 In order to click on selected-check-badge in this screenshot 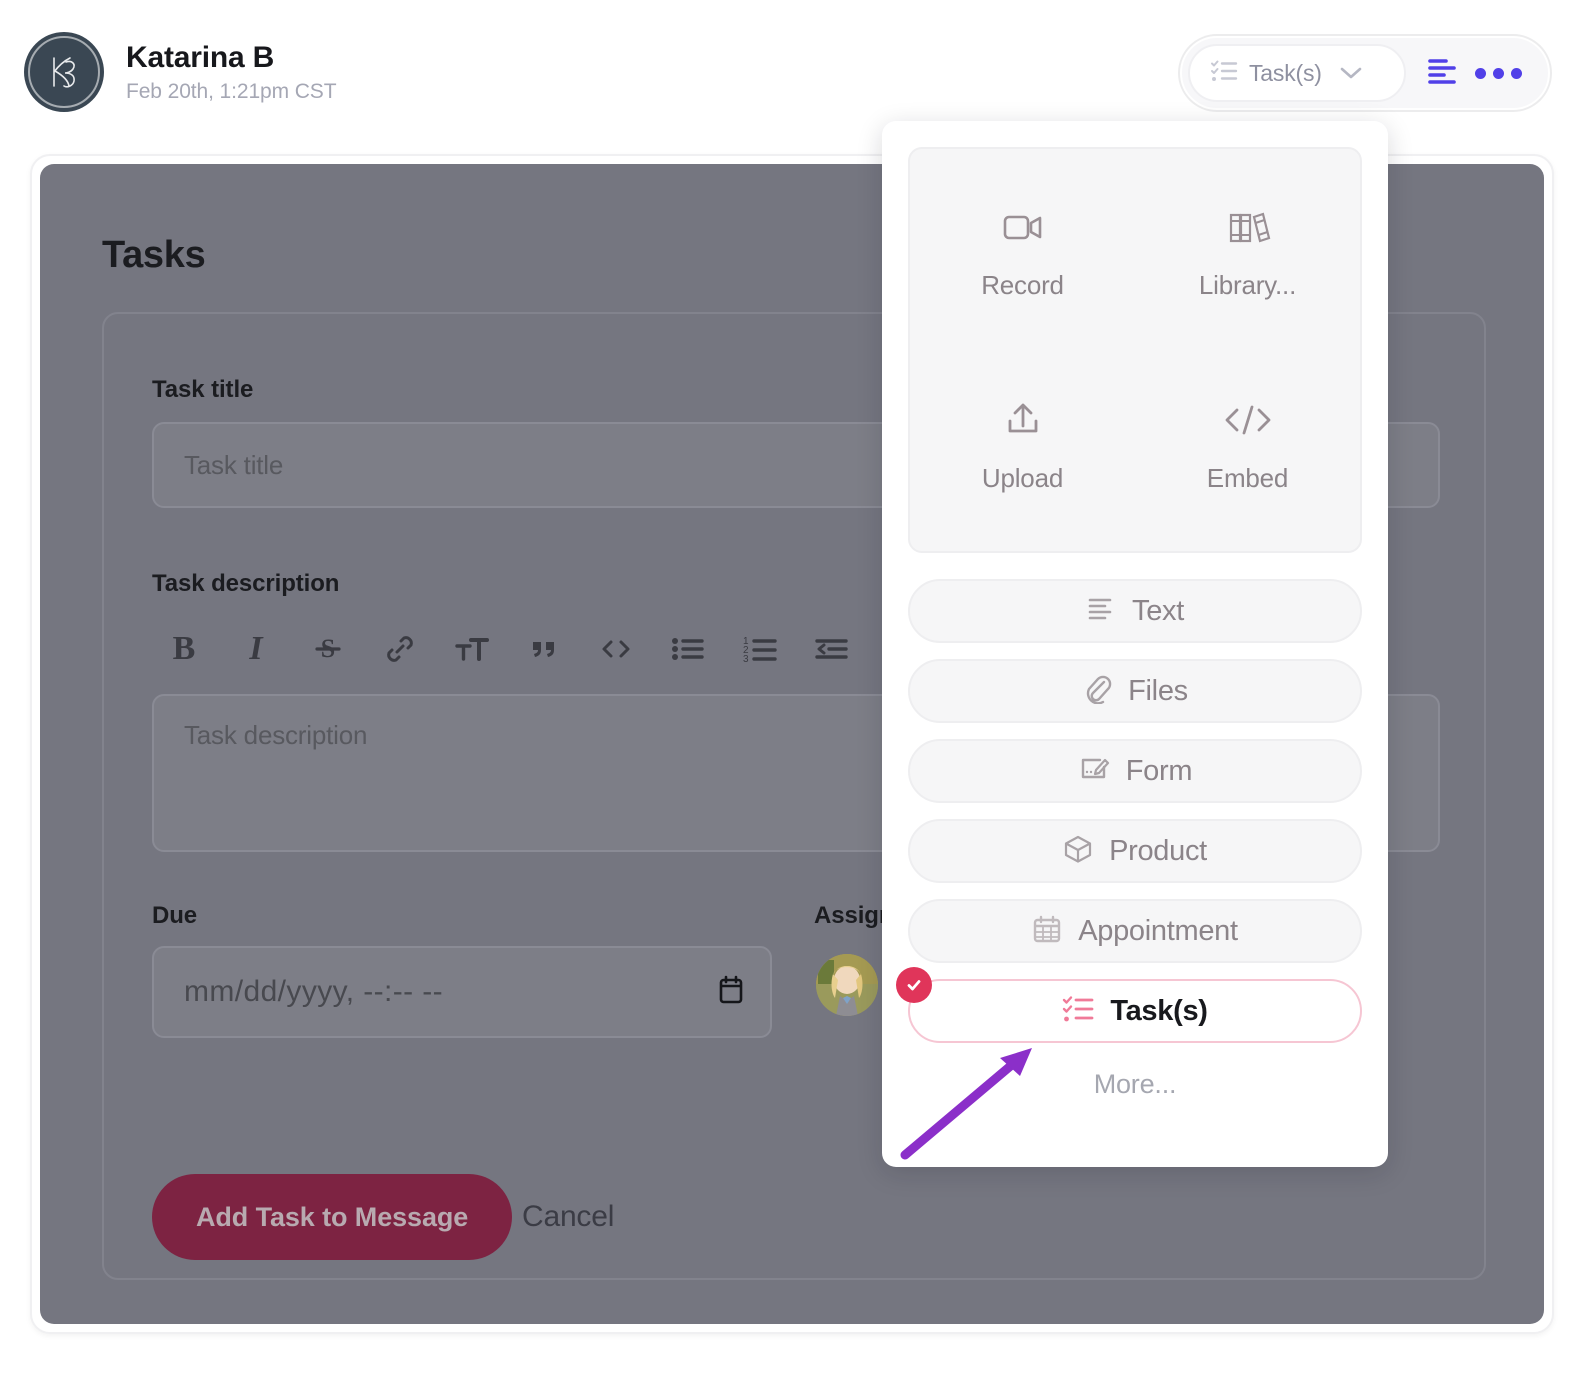, I will do `click(914, 985)`.